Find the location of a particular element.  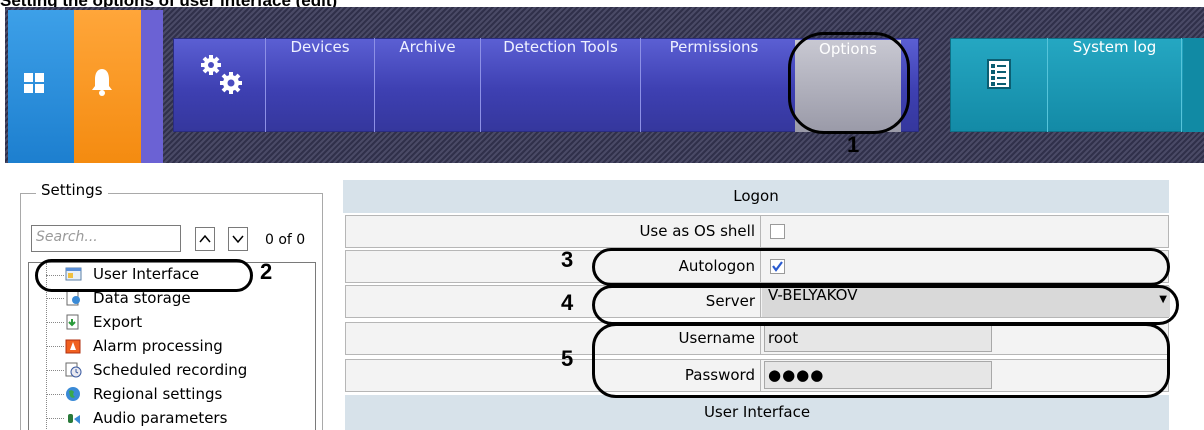

use-as-os-shell-row: Use as OS shell is located at coordinates (757, 231).